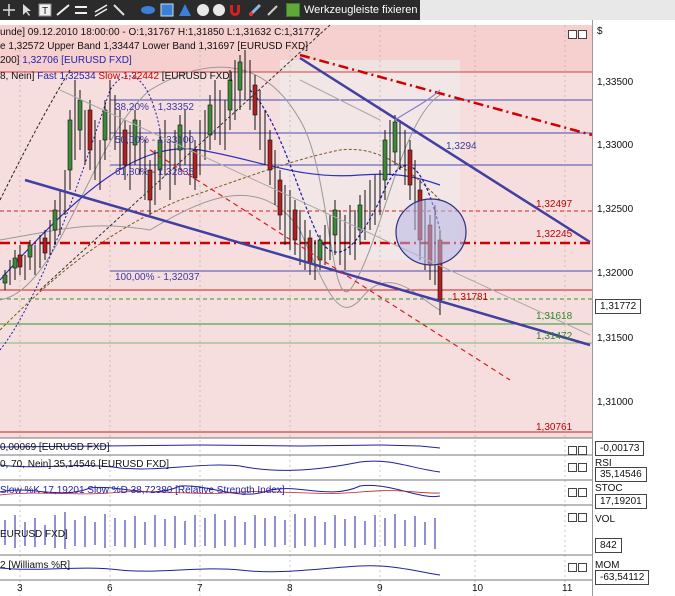 The image size is (675, 596). What do you see at coordinates (77, 60) in the screenshot?
I see `ma-header-value: 1,32706 [EURUSD FXD]` at bounding box center [77, 60].